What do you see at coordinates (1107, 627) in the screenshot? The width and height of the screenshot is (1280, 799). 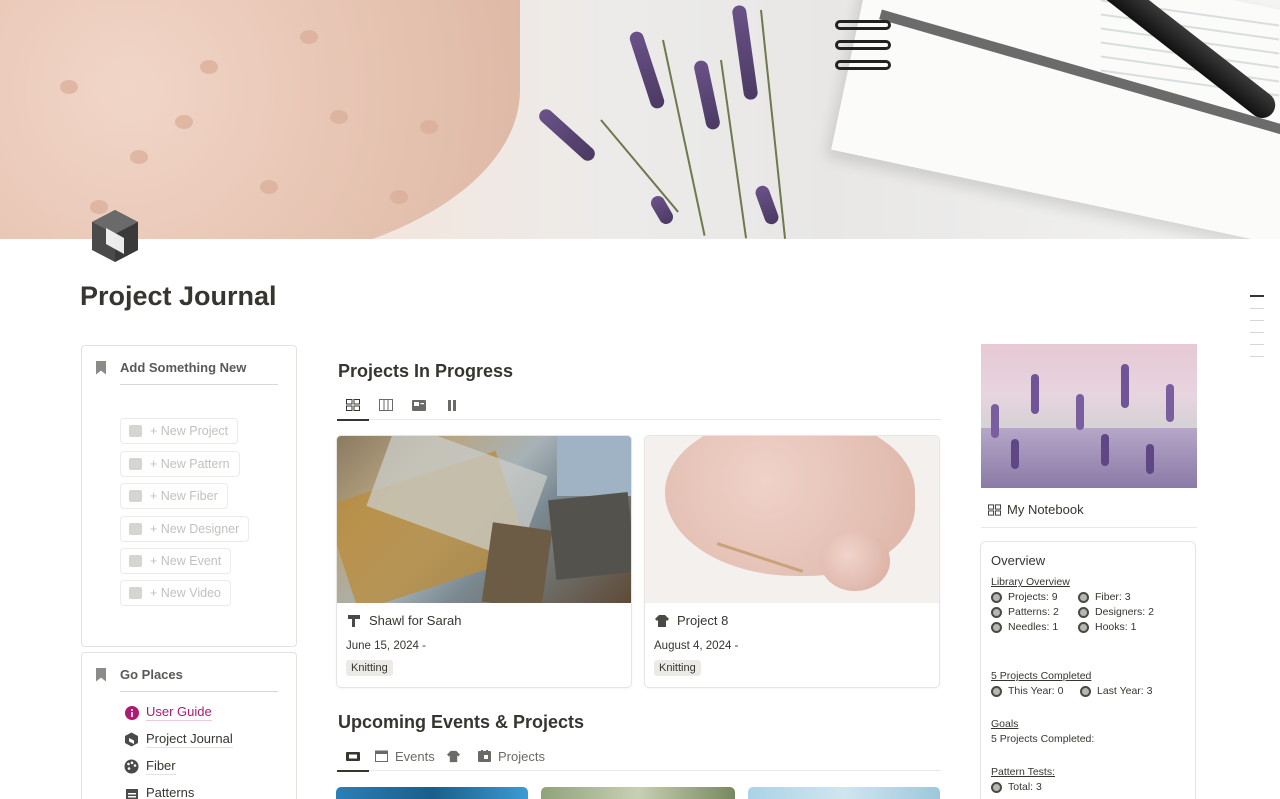 I see `stat-hooks: Hooks: 1` at bounding box center [1107, 627].